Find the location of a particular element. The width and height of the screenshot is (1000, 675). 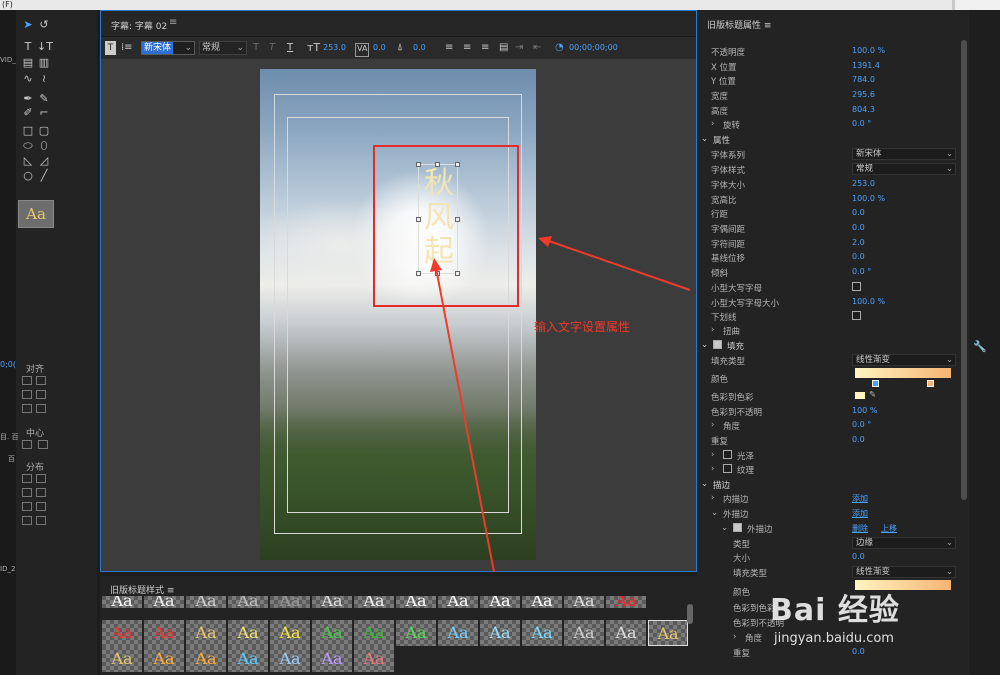

props-scrollbar is located at coordinates (964, 270).